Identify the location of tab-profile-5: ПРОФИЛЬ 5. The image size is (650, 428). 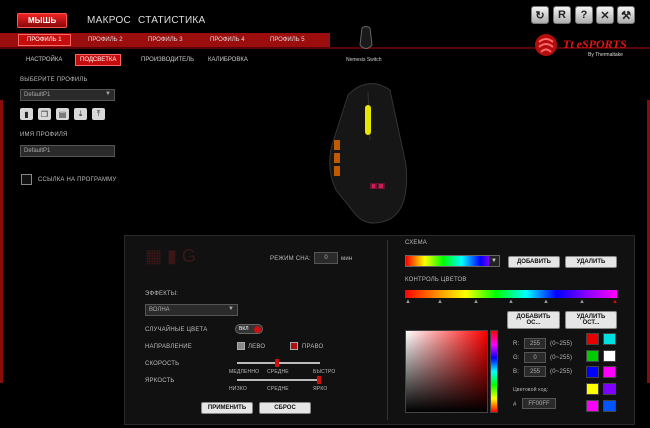
(287, 40).